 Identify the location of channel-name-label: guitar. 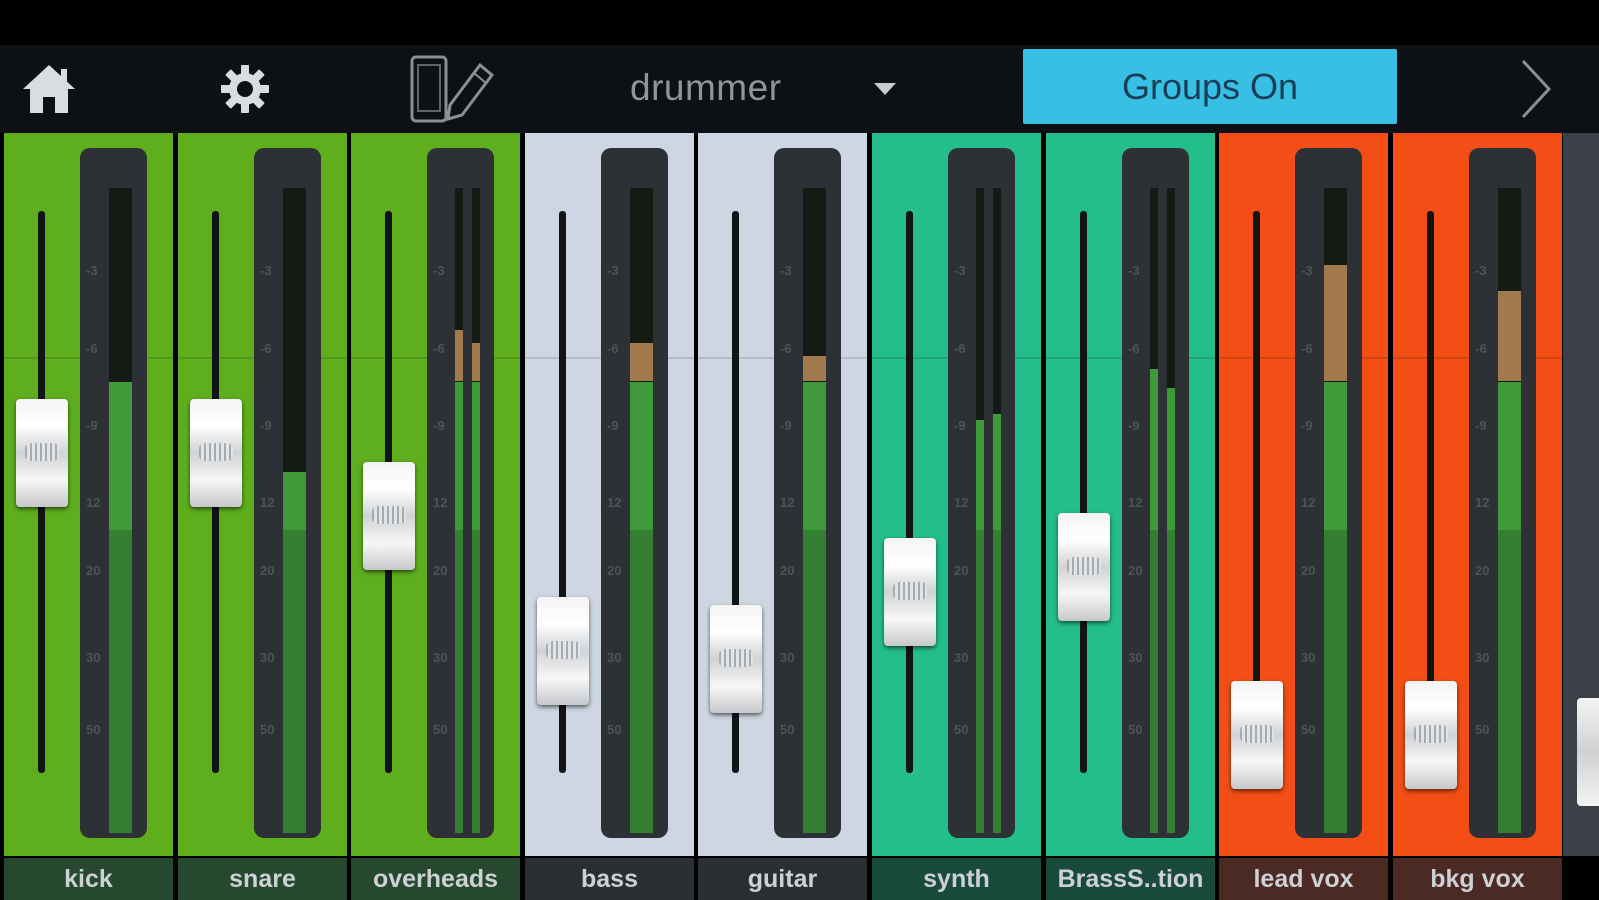
(782, 879).